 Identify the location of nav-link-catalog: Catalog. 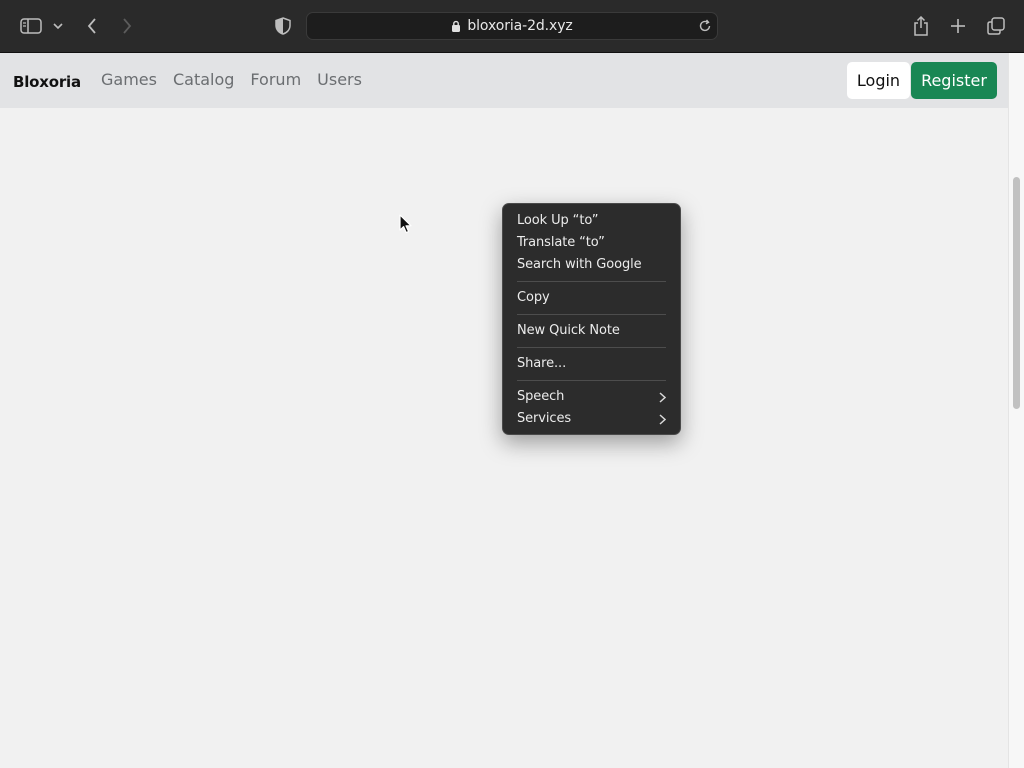
(203, 79).